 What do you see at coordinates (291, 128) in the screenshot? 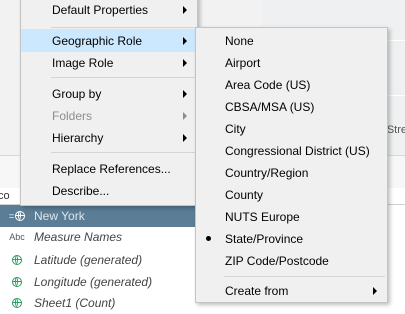
I see `role-city: City` at bounding box center [291, 128].